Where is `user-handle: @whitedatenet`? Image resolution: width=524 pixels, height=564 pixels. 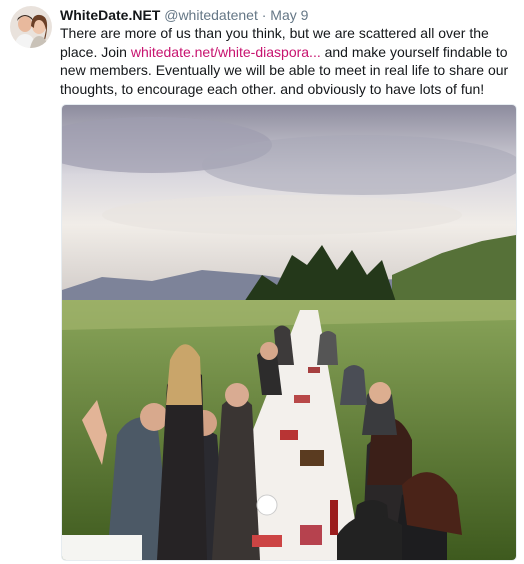 user-handle: @whitedatenet is located at coordinates (211, 15).